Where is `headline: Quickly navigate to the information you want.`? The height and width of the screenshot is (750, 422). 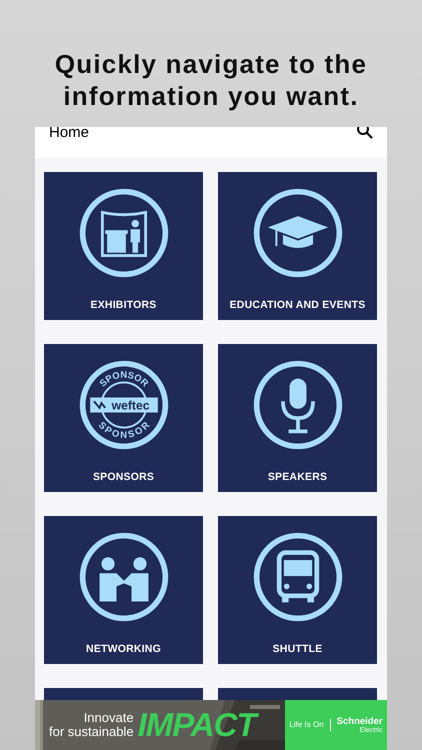
headline: Quickly navigate to the information you want. is located at coordinates (211, 80).